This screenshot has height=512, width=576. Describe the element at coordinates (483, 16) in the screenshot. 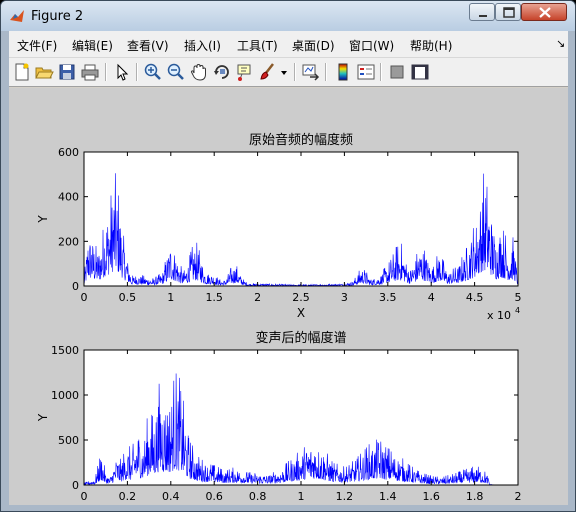

I see `minimize-icon` at that location.